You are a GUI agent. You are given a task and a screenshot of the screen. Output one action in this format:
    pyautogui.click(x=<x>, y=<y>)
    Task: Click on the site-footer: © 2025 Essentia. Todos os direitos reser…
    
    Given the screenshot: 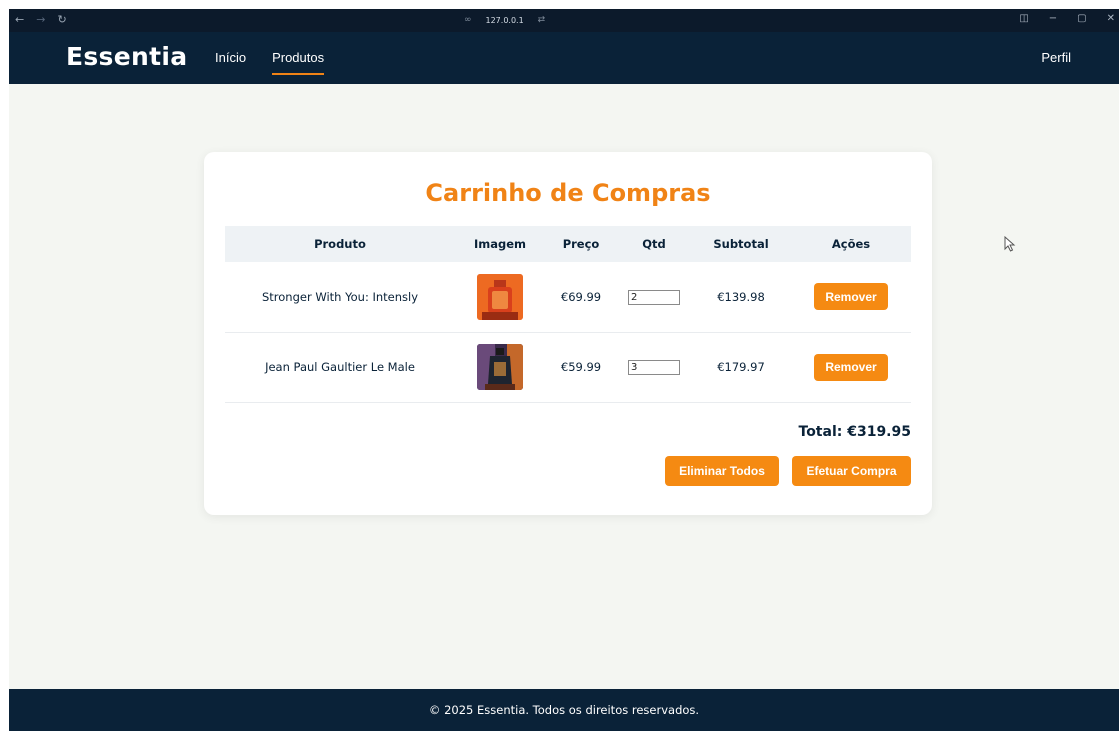 What is the action you would take?
    pyautogui.click(x=564, y=710)
    